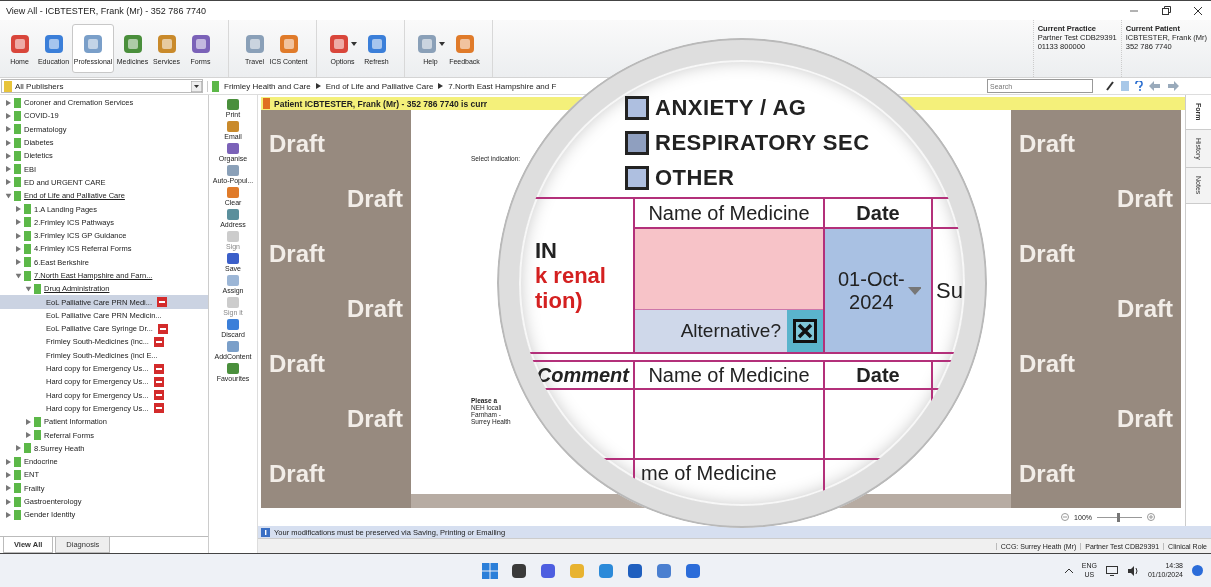  What do you see at coordinates (949, 290) in the screenshot?
I see `cell-text: Su` at bounding box center [949, 290].